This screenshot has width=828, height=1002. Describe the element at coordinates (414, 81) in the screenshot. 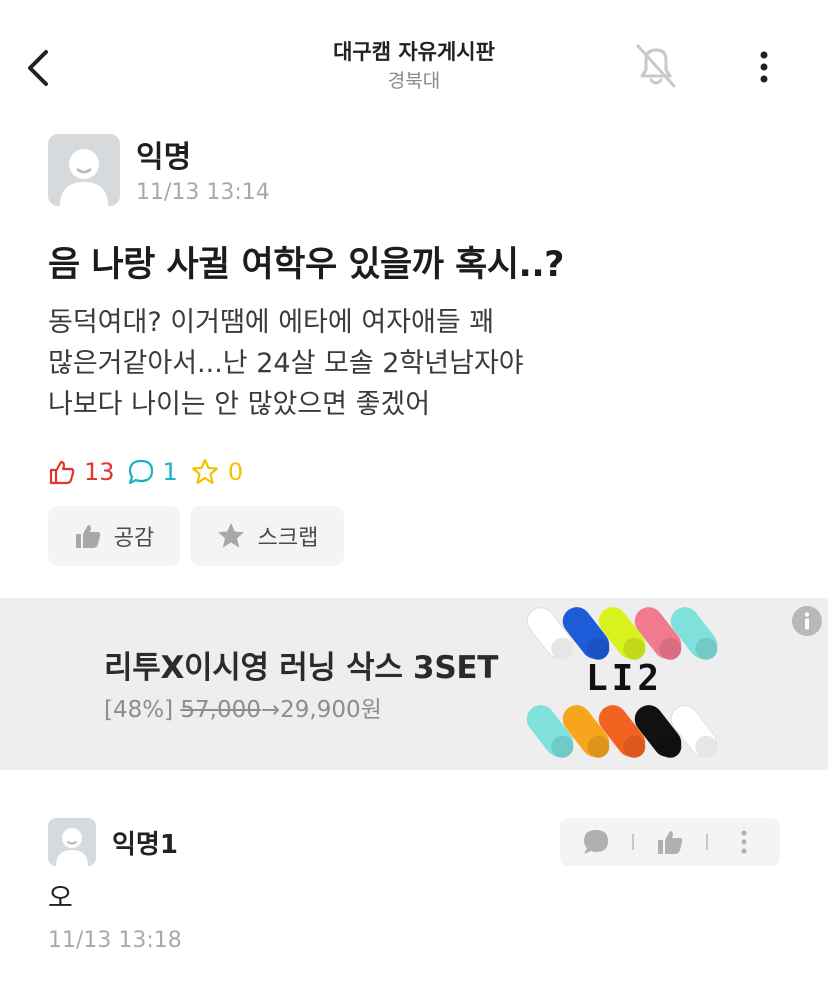

I see `school-name: 경북대` at that location.